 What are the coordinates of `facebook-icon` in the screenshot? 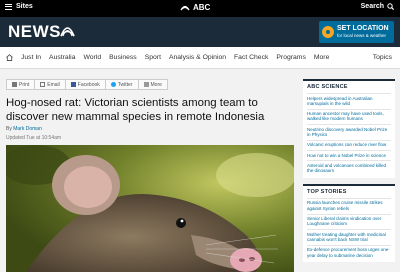 It's located at (73, 84).